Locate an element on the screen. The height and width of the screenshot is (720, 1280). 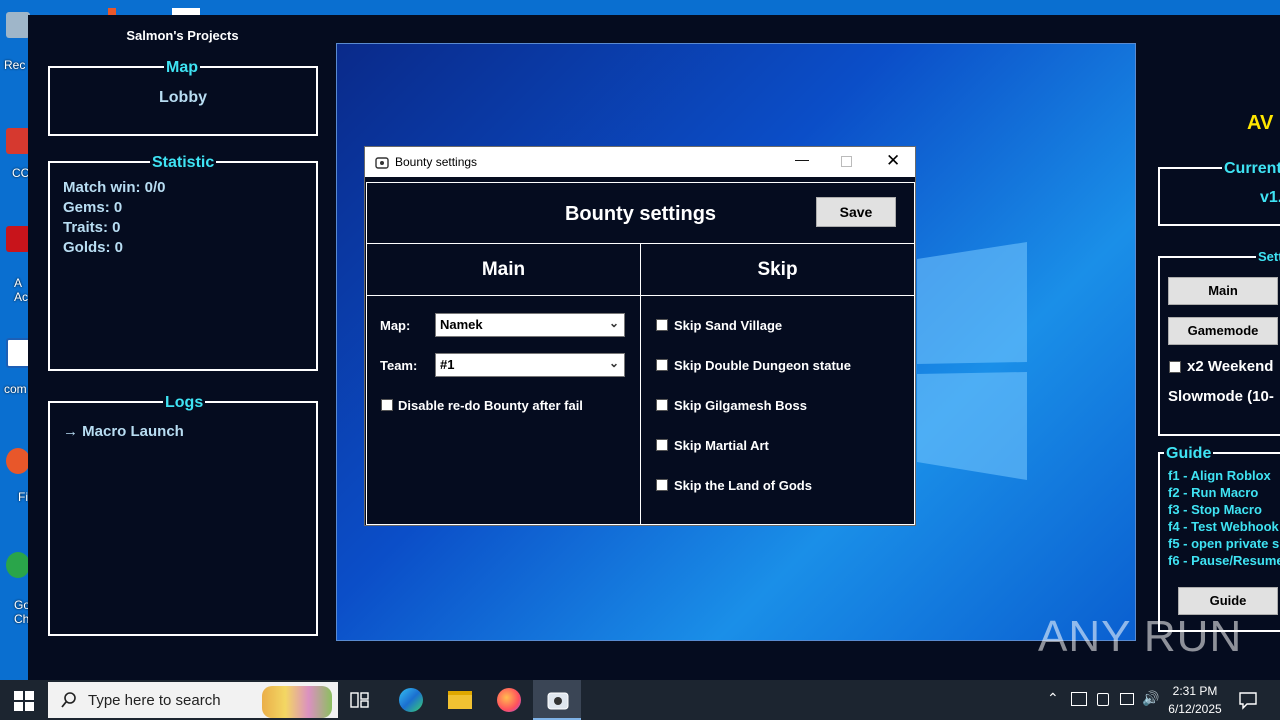
guide-button: Guide is located at coordinates (1228, 601).